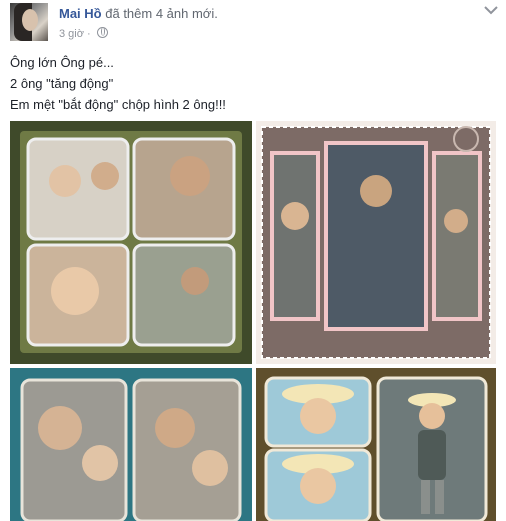 This screenshot has height=521, width=506. Describe the element at coordinates (62, 83) in the screenshot. I see `message-line: 2 ông "tăng động"` at that location.